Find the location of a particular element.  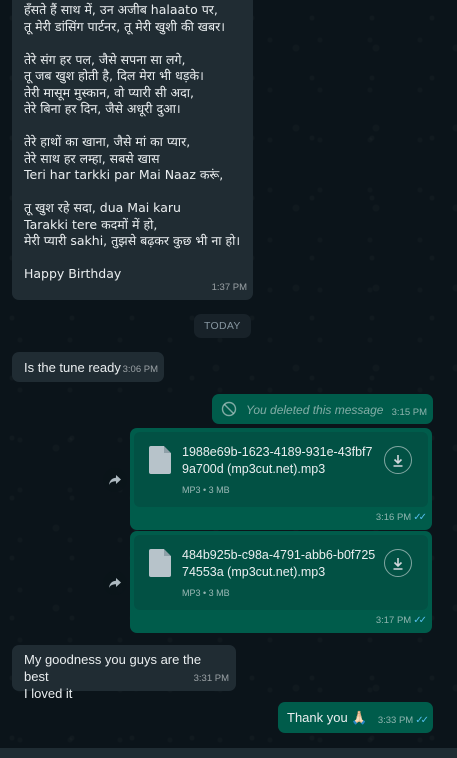

message-time-status: 3:16 PM ✓✓ is located at coordinates (401, 517).